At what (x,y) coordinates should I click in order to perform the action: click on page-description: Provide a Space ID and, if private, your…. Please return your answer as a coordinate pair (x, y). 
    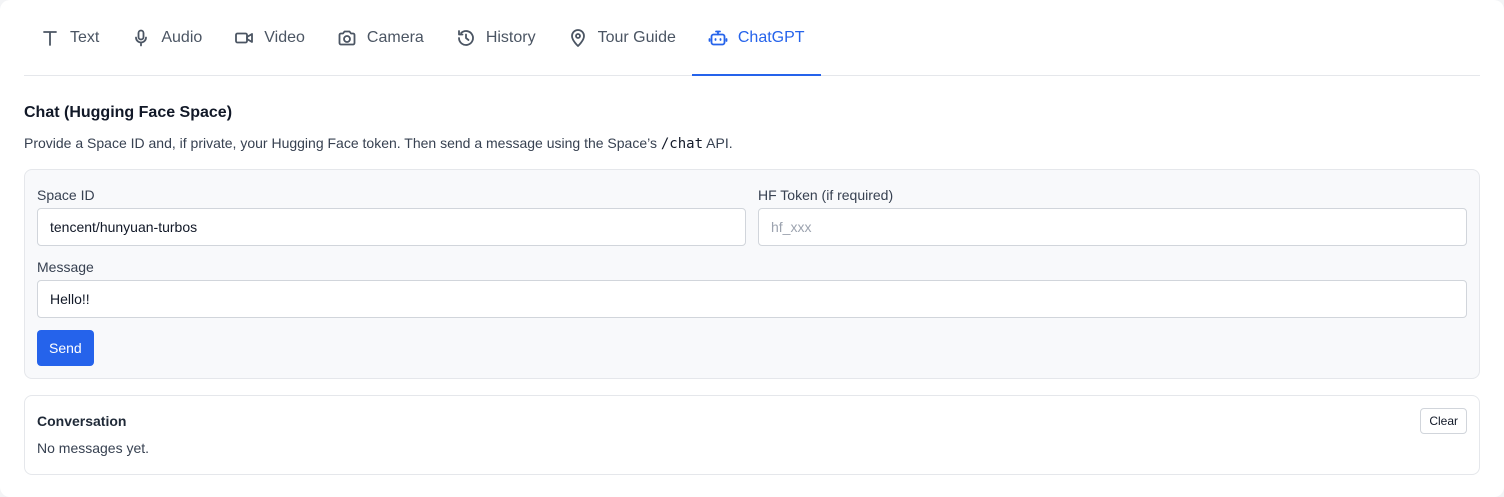
    Looking at the image, I should click on (752, 143).